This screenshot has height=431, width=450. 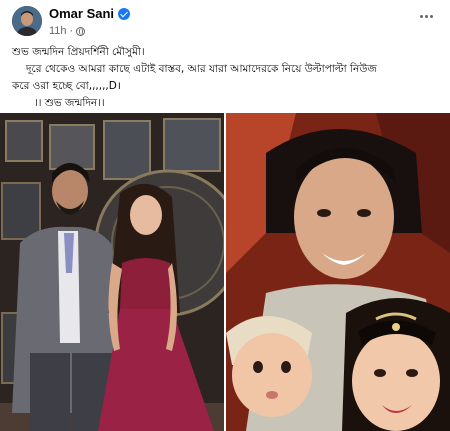 What do you see at coordinates (78, 52) in the screenshot?
I see `post-text-line-1: শুভ জন্মদিন প্রিয়দর্শিনী মৌসুমী।` at bounding box center [78, 52].